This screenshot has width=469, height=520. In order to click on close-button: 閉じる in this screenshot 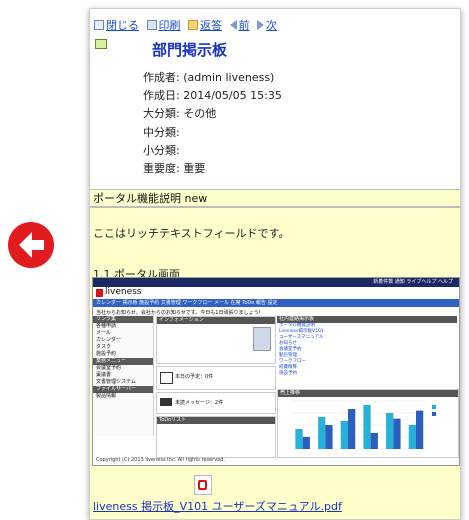, I will do `click(117, 25)`.